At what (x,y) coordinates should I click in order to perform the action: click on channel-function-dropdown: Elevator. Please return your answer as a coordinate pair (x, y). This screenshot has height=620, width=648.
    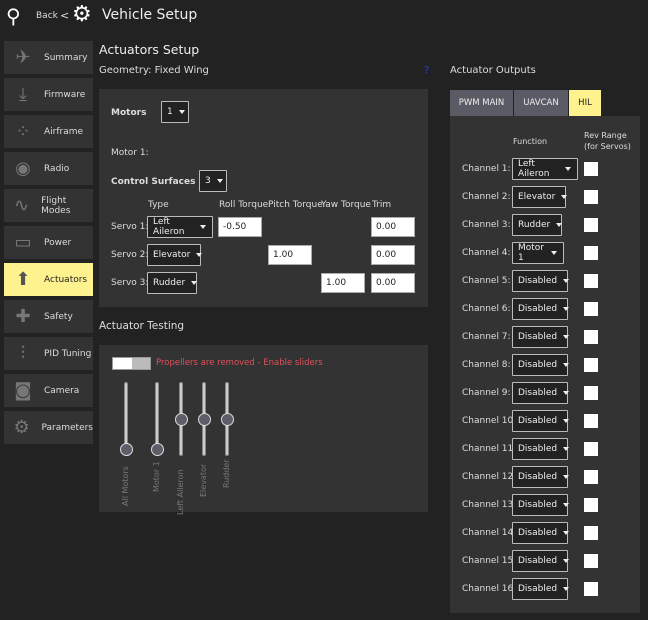
    Looking at the image, I should click on (540, 197).